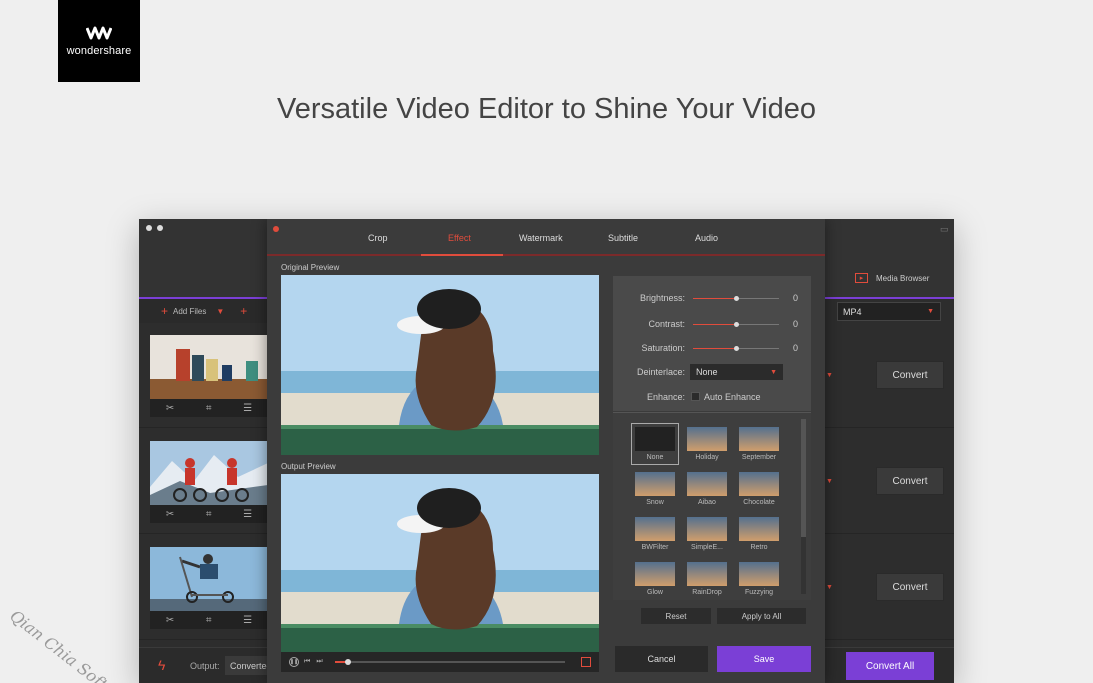  I want to click on save-button: Save, so click(764, 659).